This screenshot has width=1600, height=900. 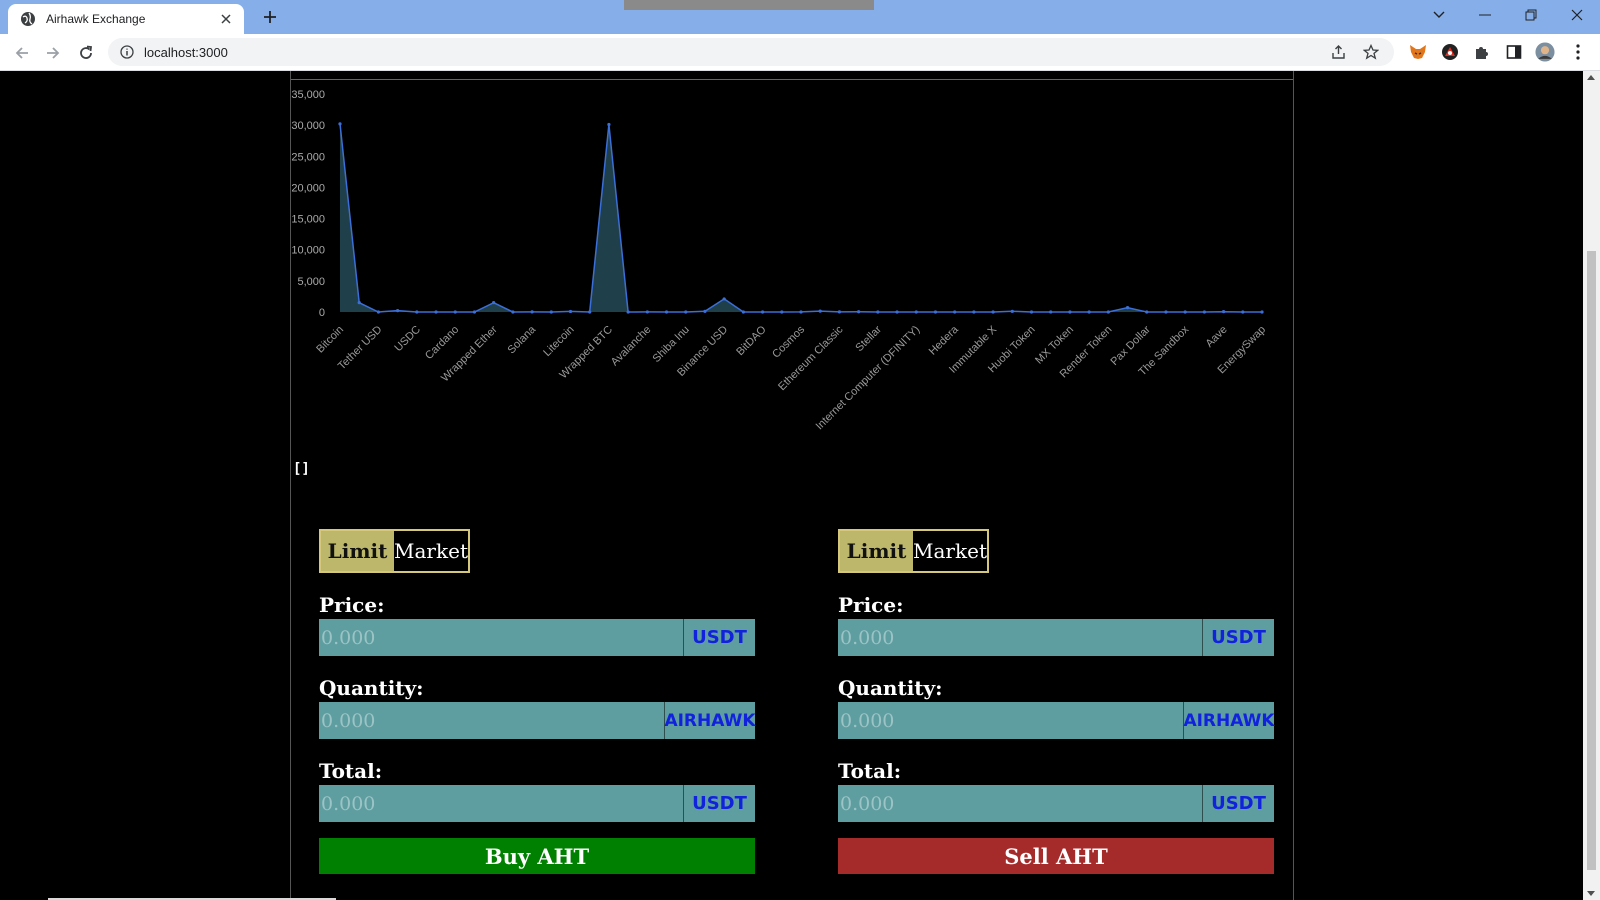 I want to click on scroll-down-arrow-icon, so click(x=1591, y=893).